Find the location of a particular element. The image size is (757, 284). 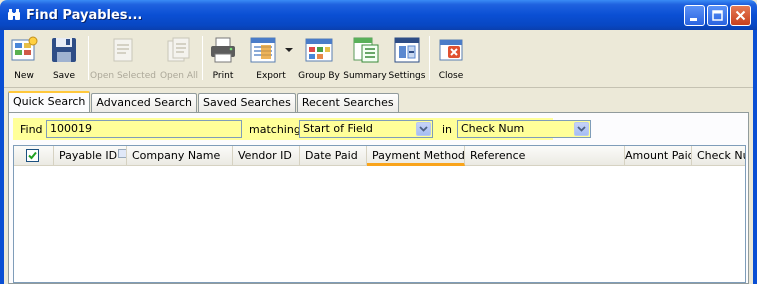

tab-recent-searches: Recent Searches is located at coordinates (347, 102).